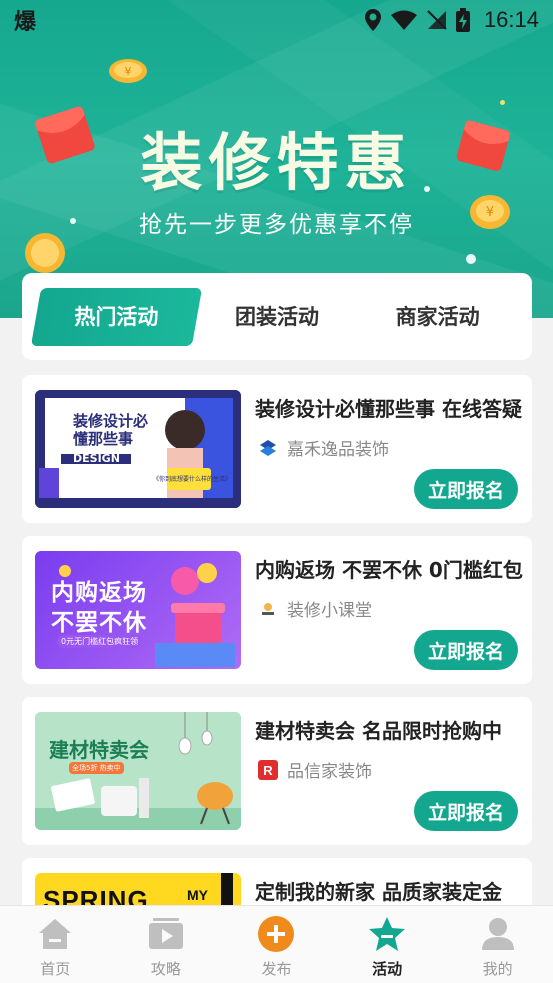 The width and height of the screenshot is (553, 983). I want to click on nav-mine: 我的, so click(497, 944).